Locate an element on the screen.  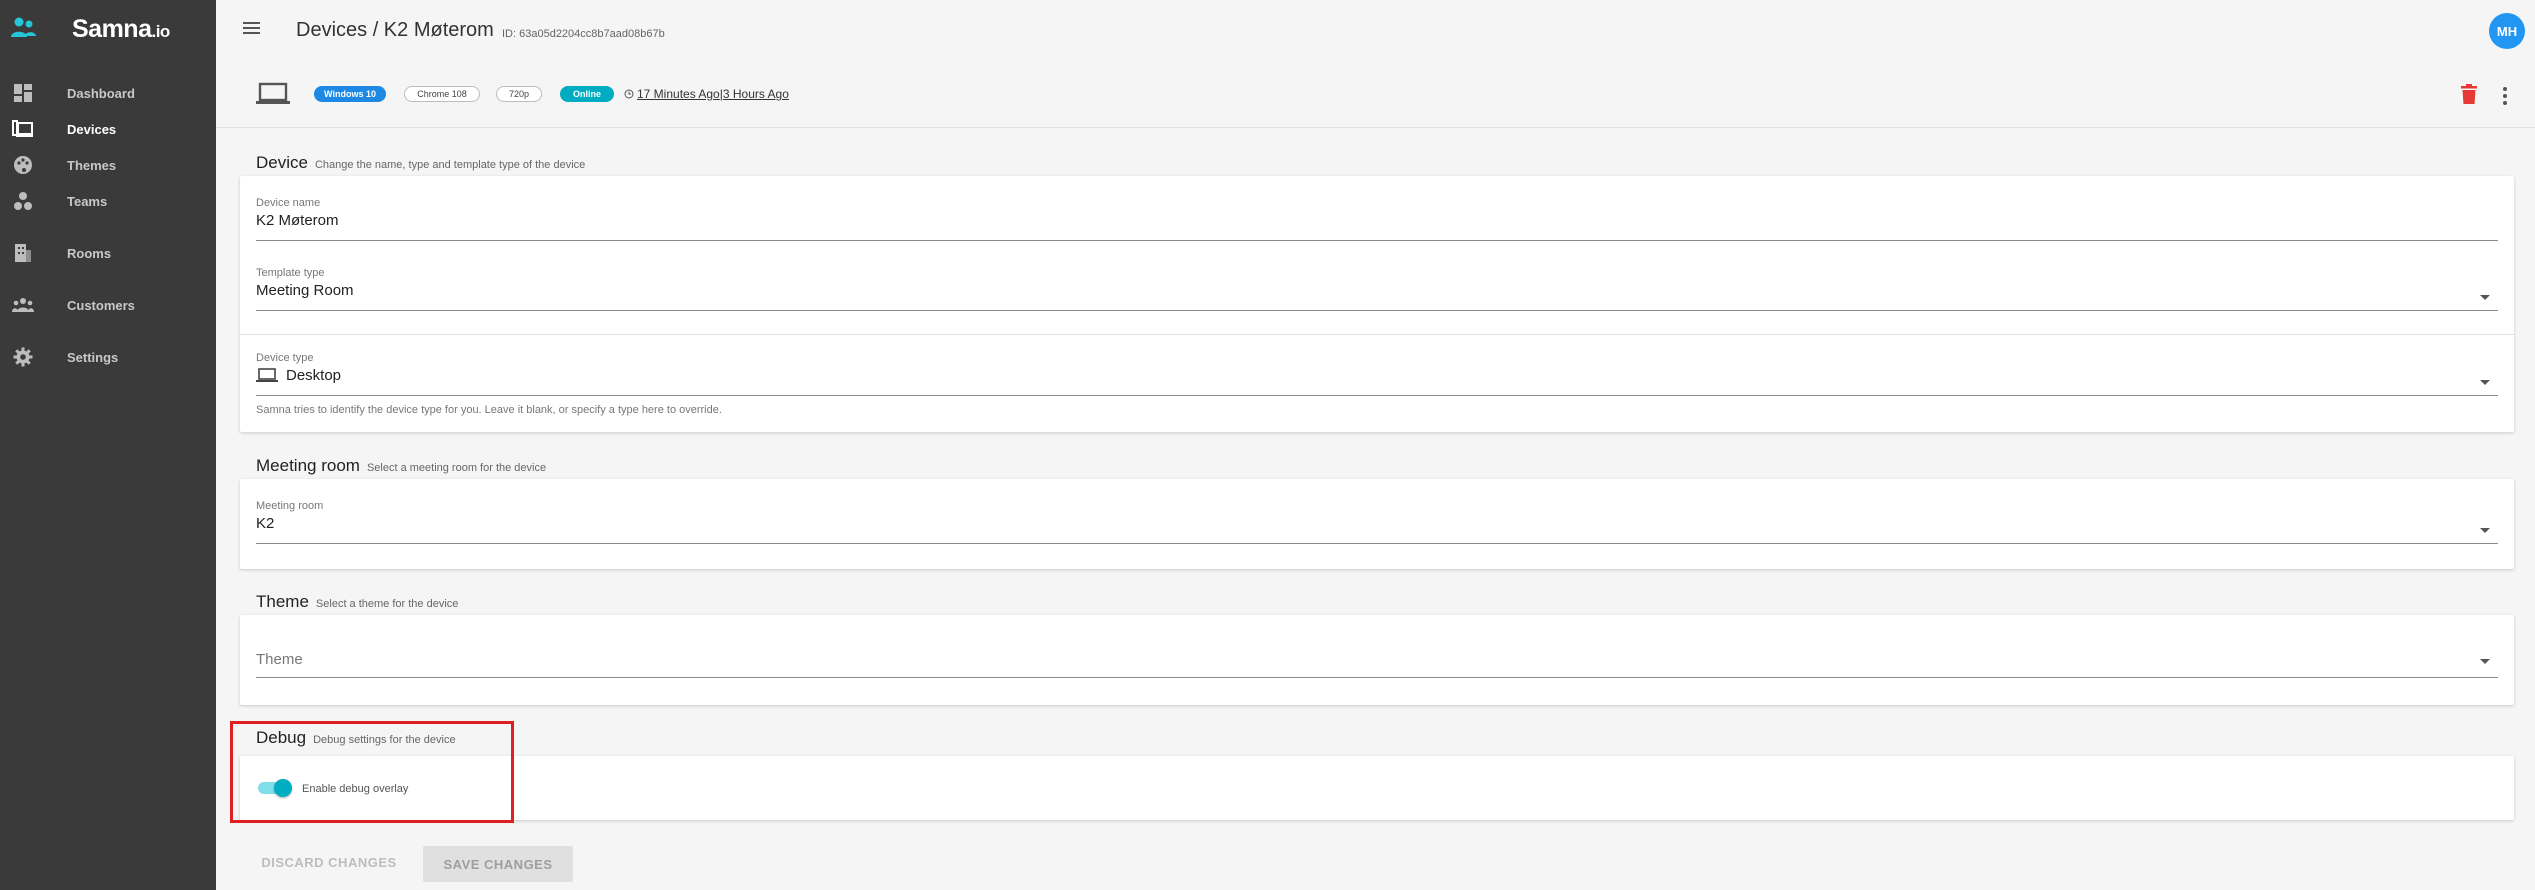
people-icon is located at coordinates (23, 305).